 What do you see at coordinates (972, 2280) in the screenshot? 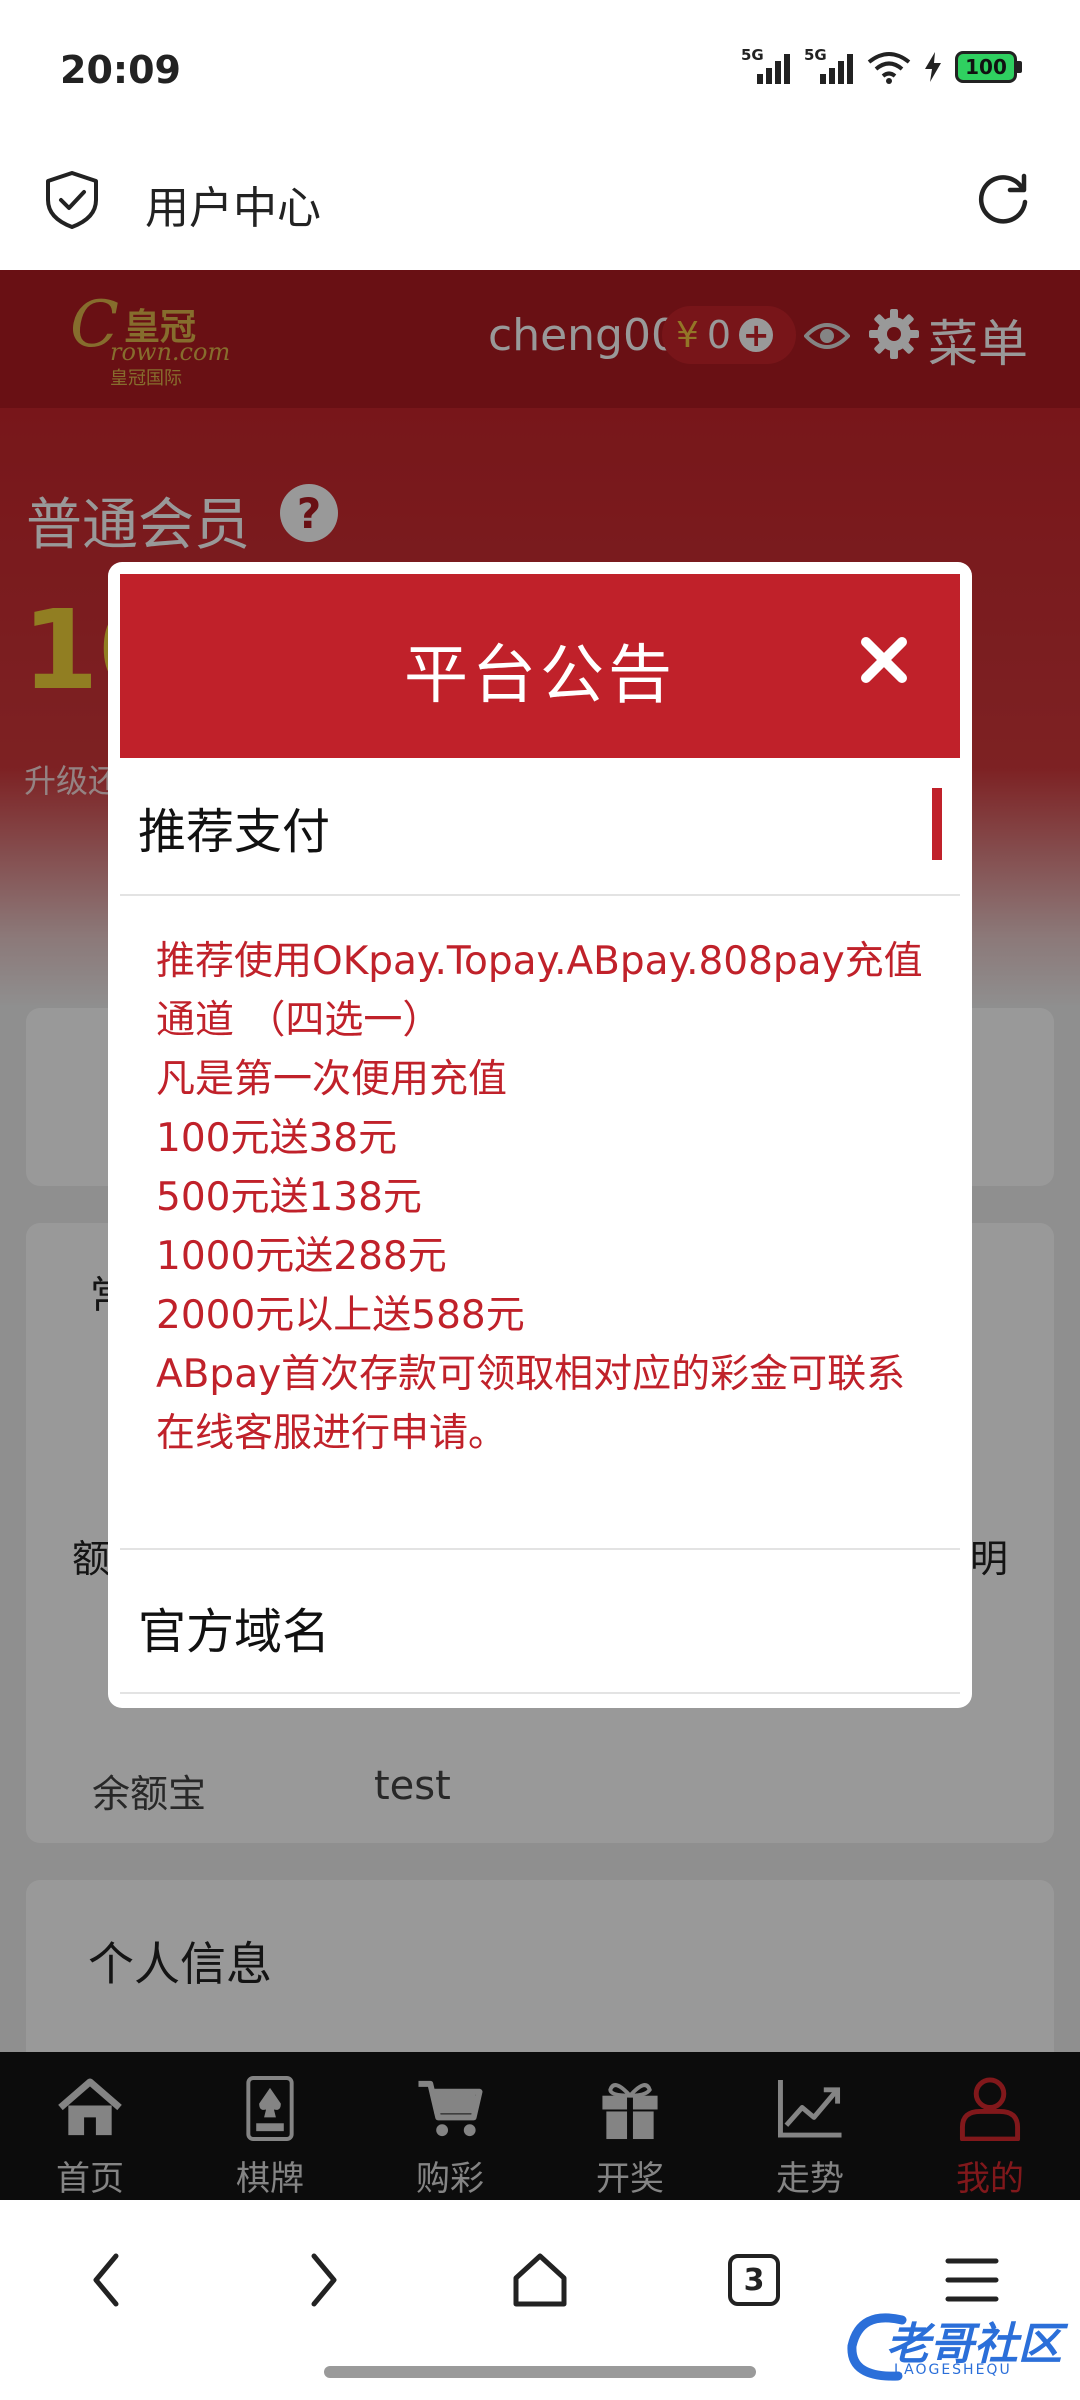
I see `hamburger-menu-icon` at bounding box center [972, 2280].